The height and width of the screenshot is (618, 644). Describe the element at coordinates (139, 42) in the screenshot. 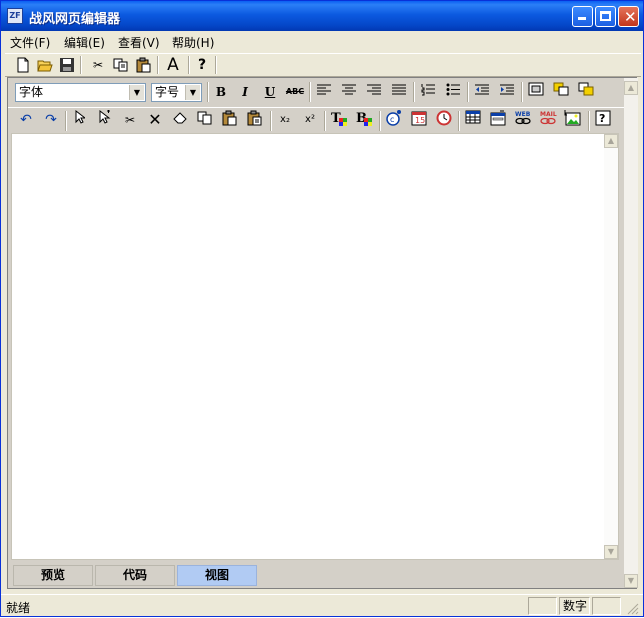

I see `menu-view: 查看(V)` at that location.